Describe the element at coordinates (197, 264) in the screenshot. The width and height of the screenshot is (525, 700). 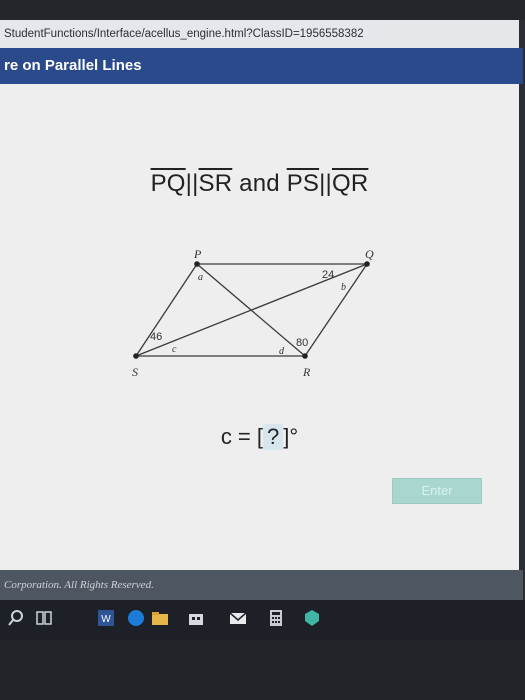
I see `vertex-p-dot` at that location.